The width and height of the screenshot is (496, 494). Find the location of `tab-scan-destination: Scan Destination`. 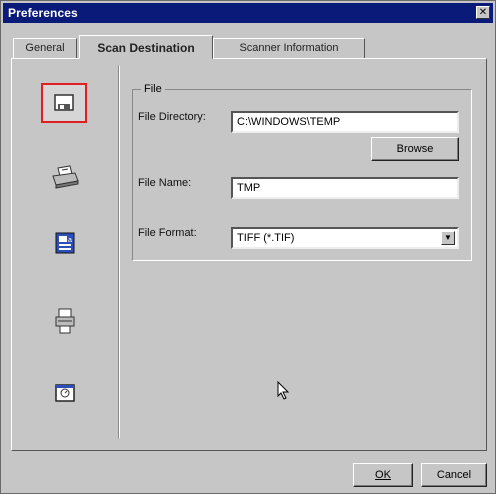

tab-scan-destination: Scan Destination is located at coordinates (146, 47).